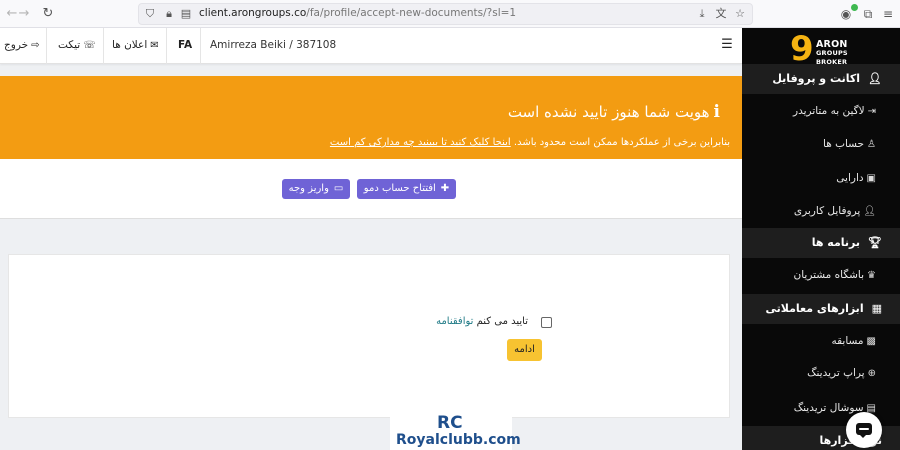  I want to click on ticket-link: ☏تیکت, so click(77, 45).